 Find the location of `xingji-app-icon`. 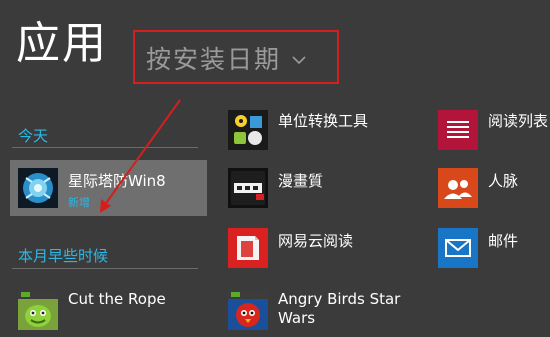

xingji-app-icon is located at coordinates (38, 188).